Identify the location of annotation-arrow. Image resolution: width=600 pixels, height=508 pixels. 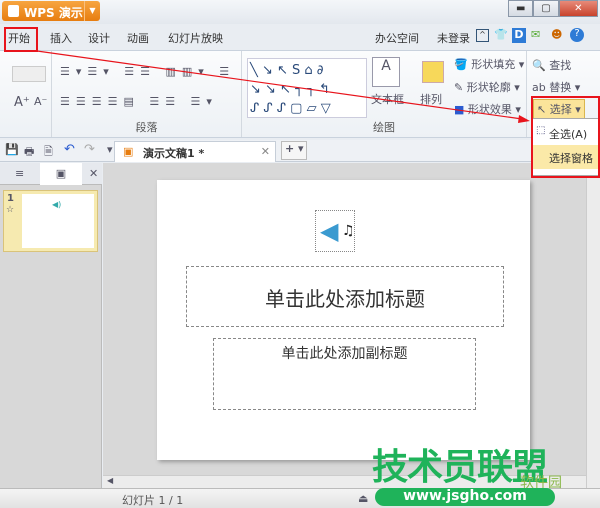
(283, 86).